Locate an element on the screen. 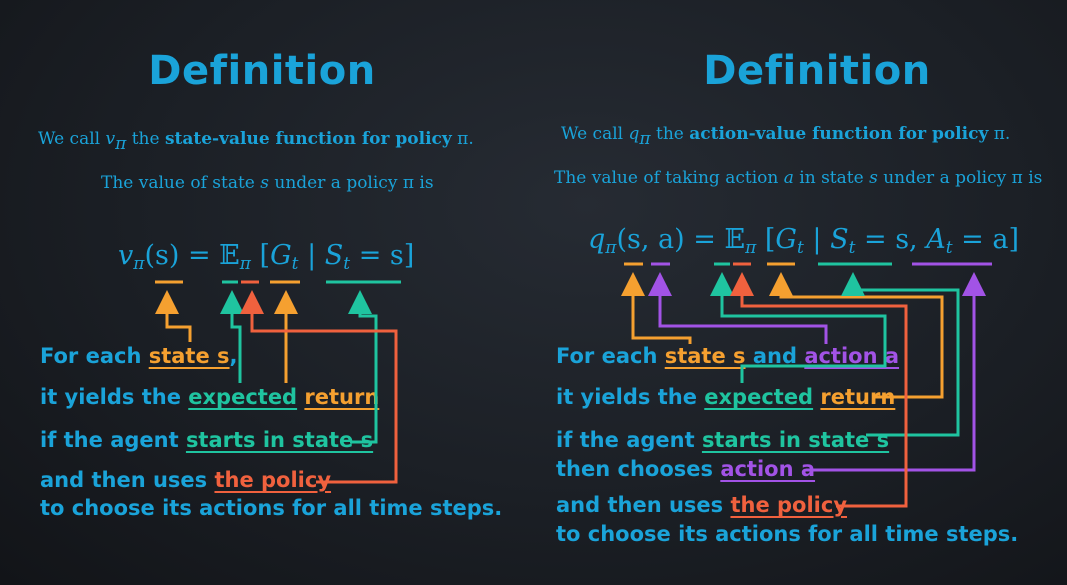 This screenshot has width=1067, height=585. right-arrow-expected is located at coordinates (798, 327).